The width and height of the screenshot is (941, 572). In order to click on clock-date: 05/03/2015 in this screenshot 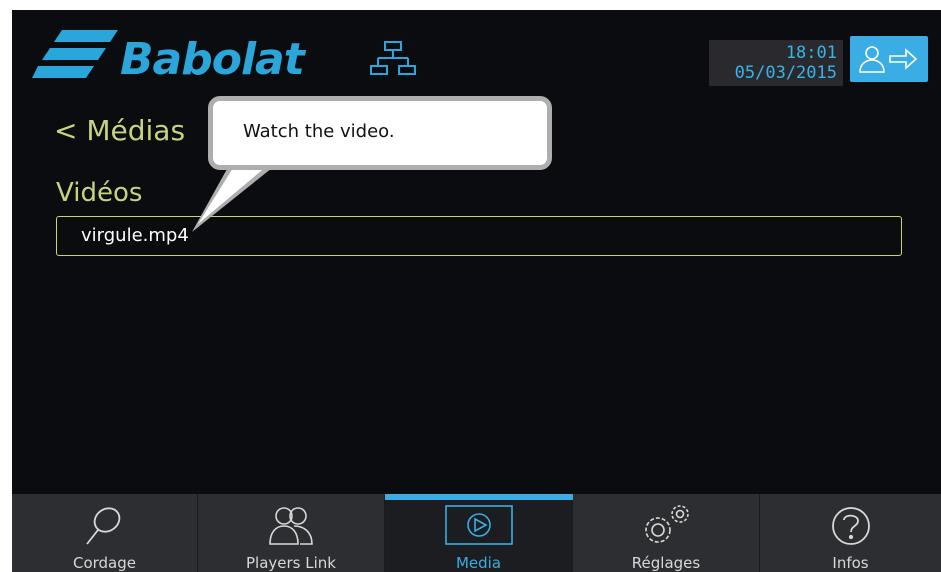, I will do `click(785, 73)`.